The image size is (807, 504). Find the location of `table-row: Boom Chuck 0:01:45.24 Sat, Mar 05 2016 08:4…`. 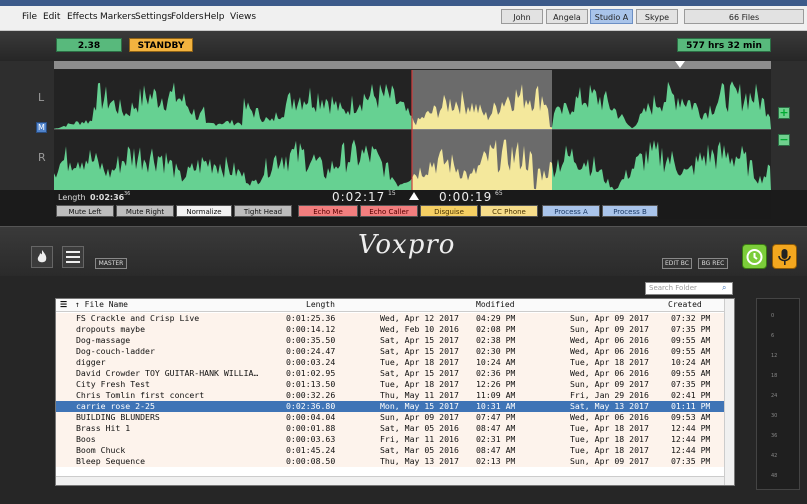

table-row: Boom Chuck 0:01:45.24 Sat, Mar 05 2016 08:4… is located at coordinates (390, 450).